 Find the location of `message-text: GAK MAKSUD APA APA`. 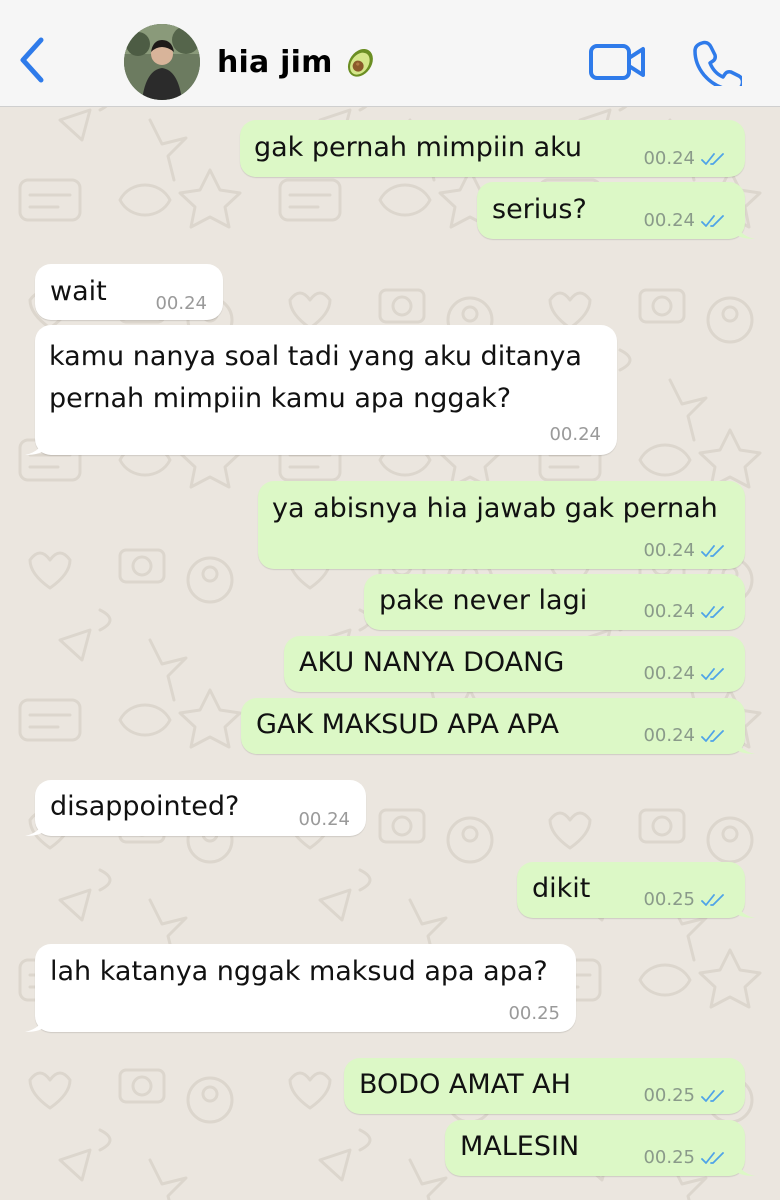

message-text: GAK MAKSUD APA APA is located at coordinates (407, 724).